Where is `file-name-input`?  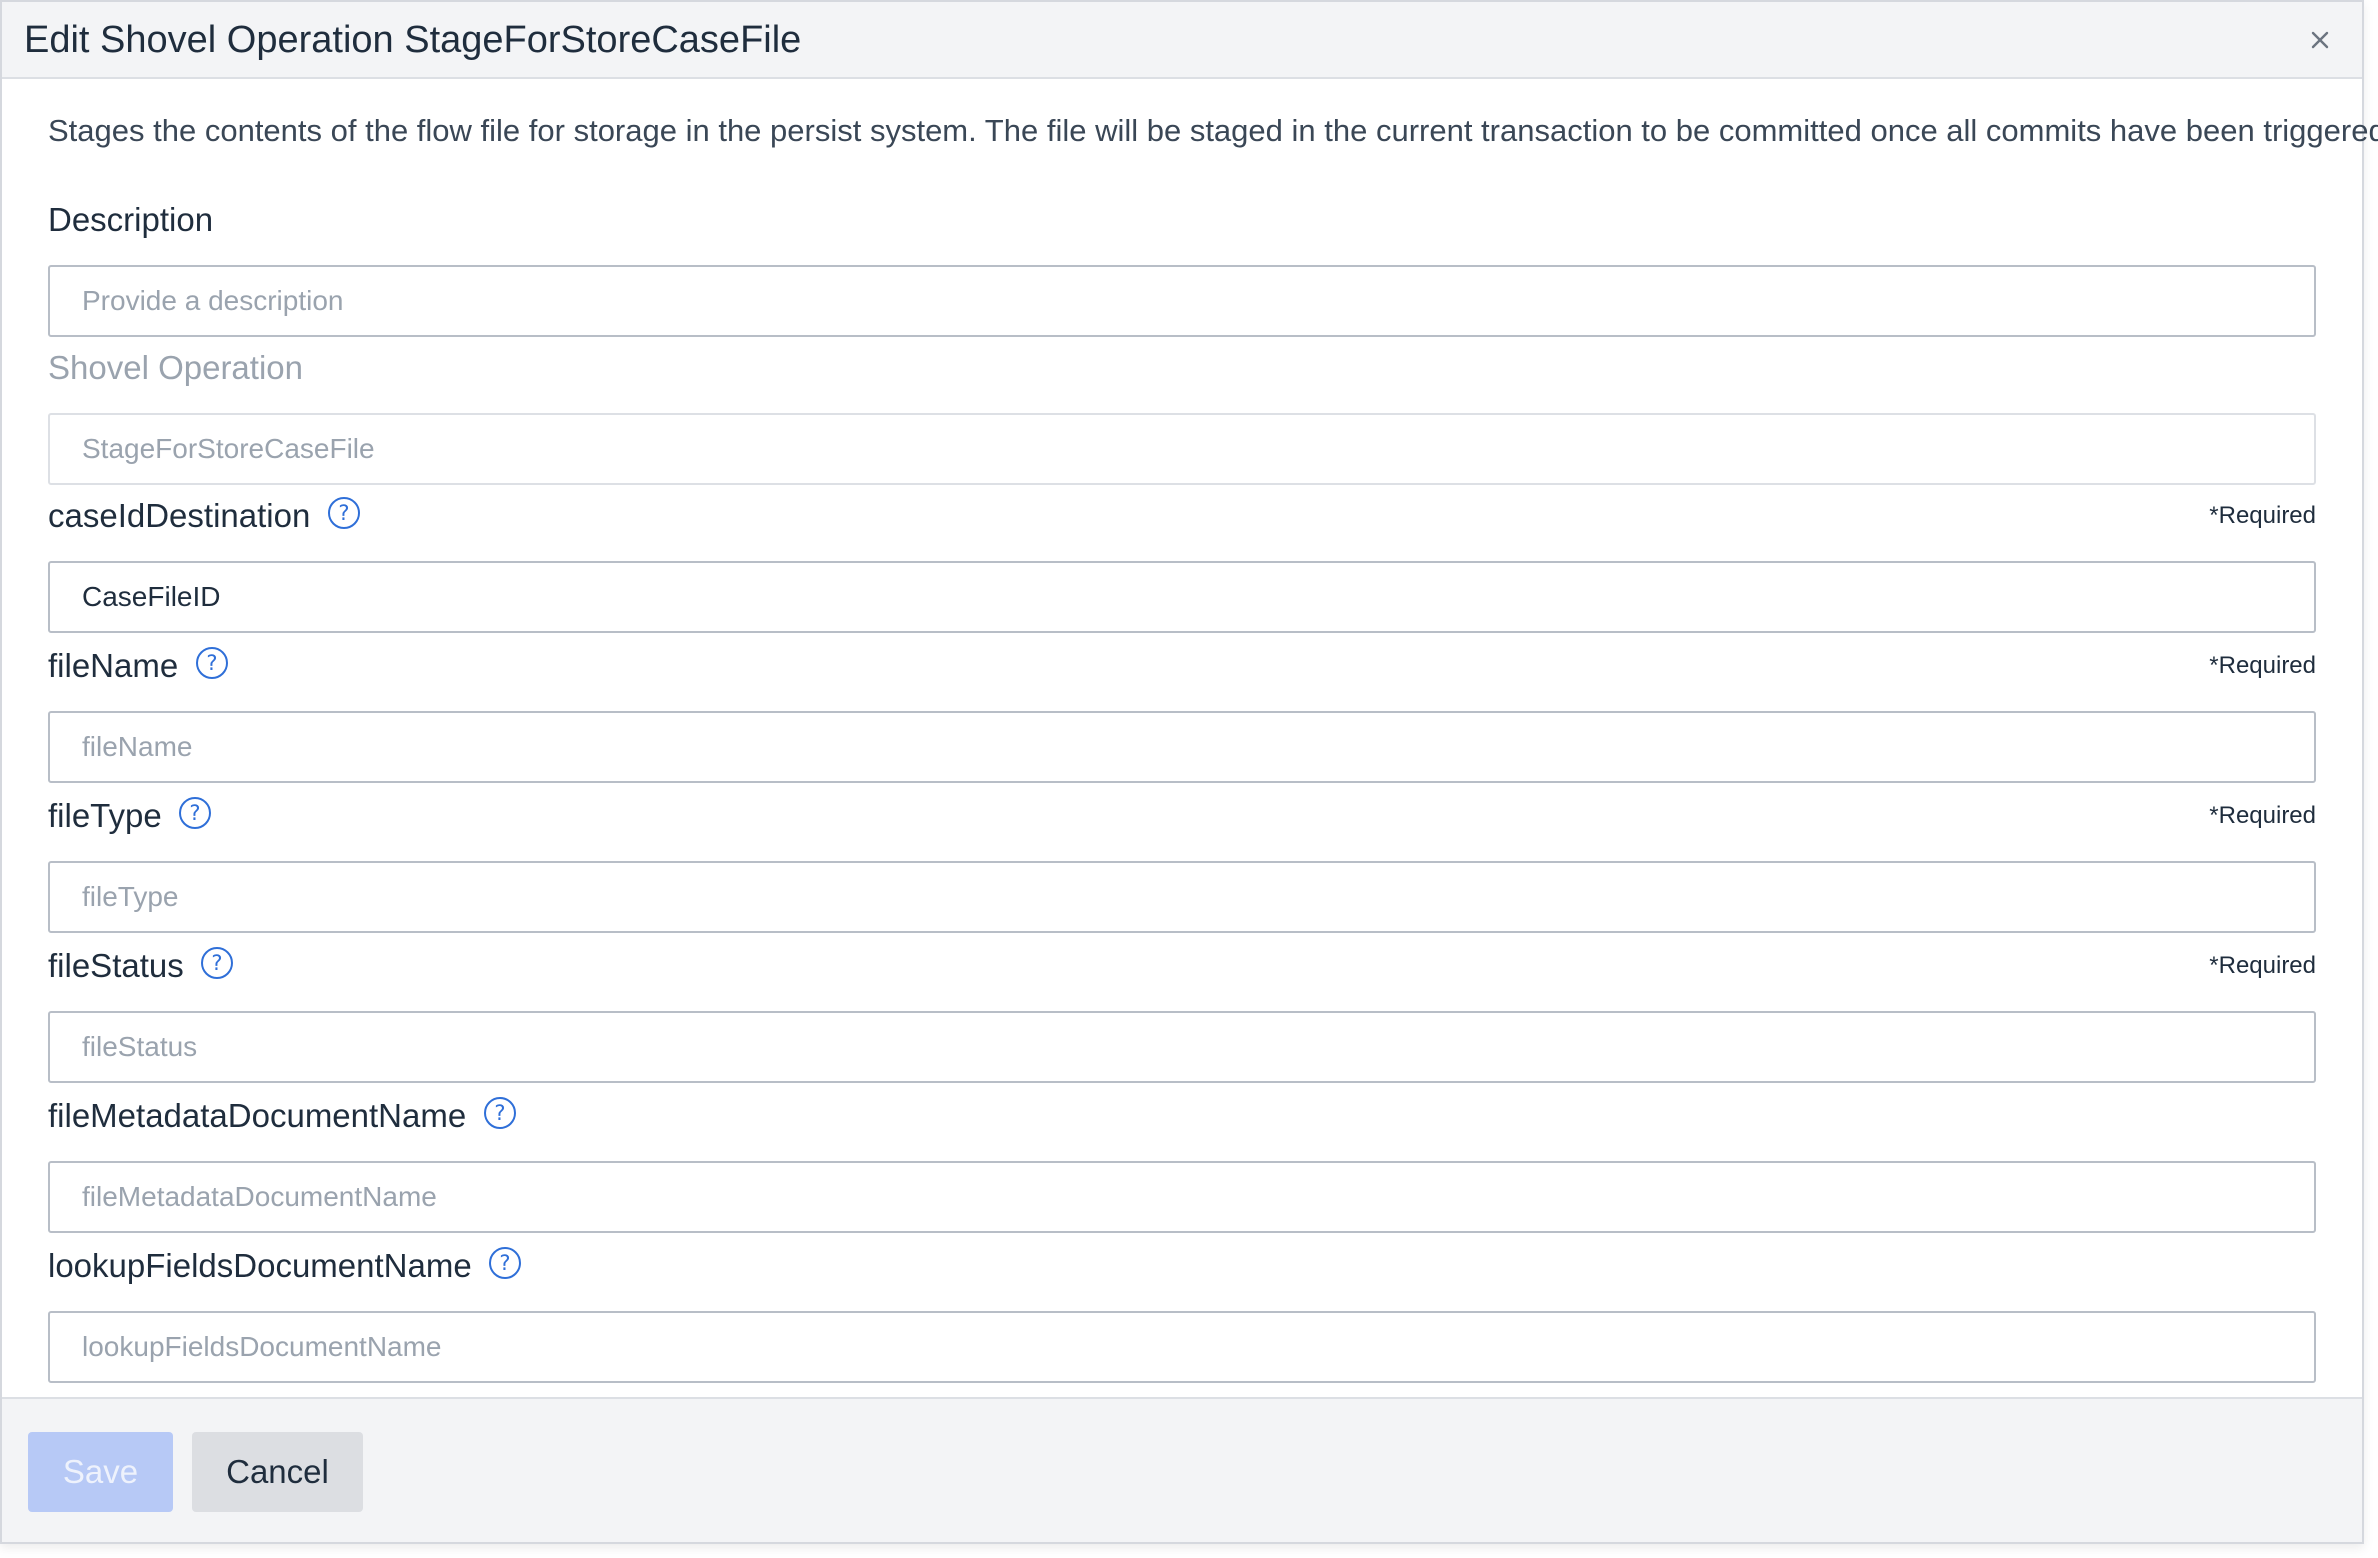
file-name-input is located at coordinates (1182, 747).